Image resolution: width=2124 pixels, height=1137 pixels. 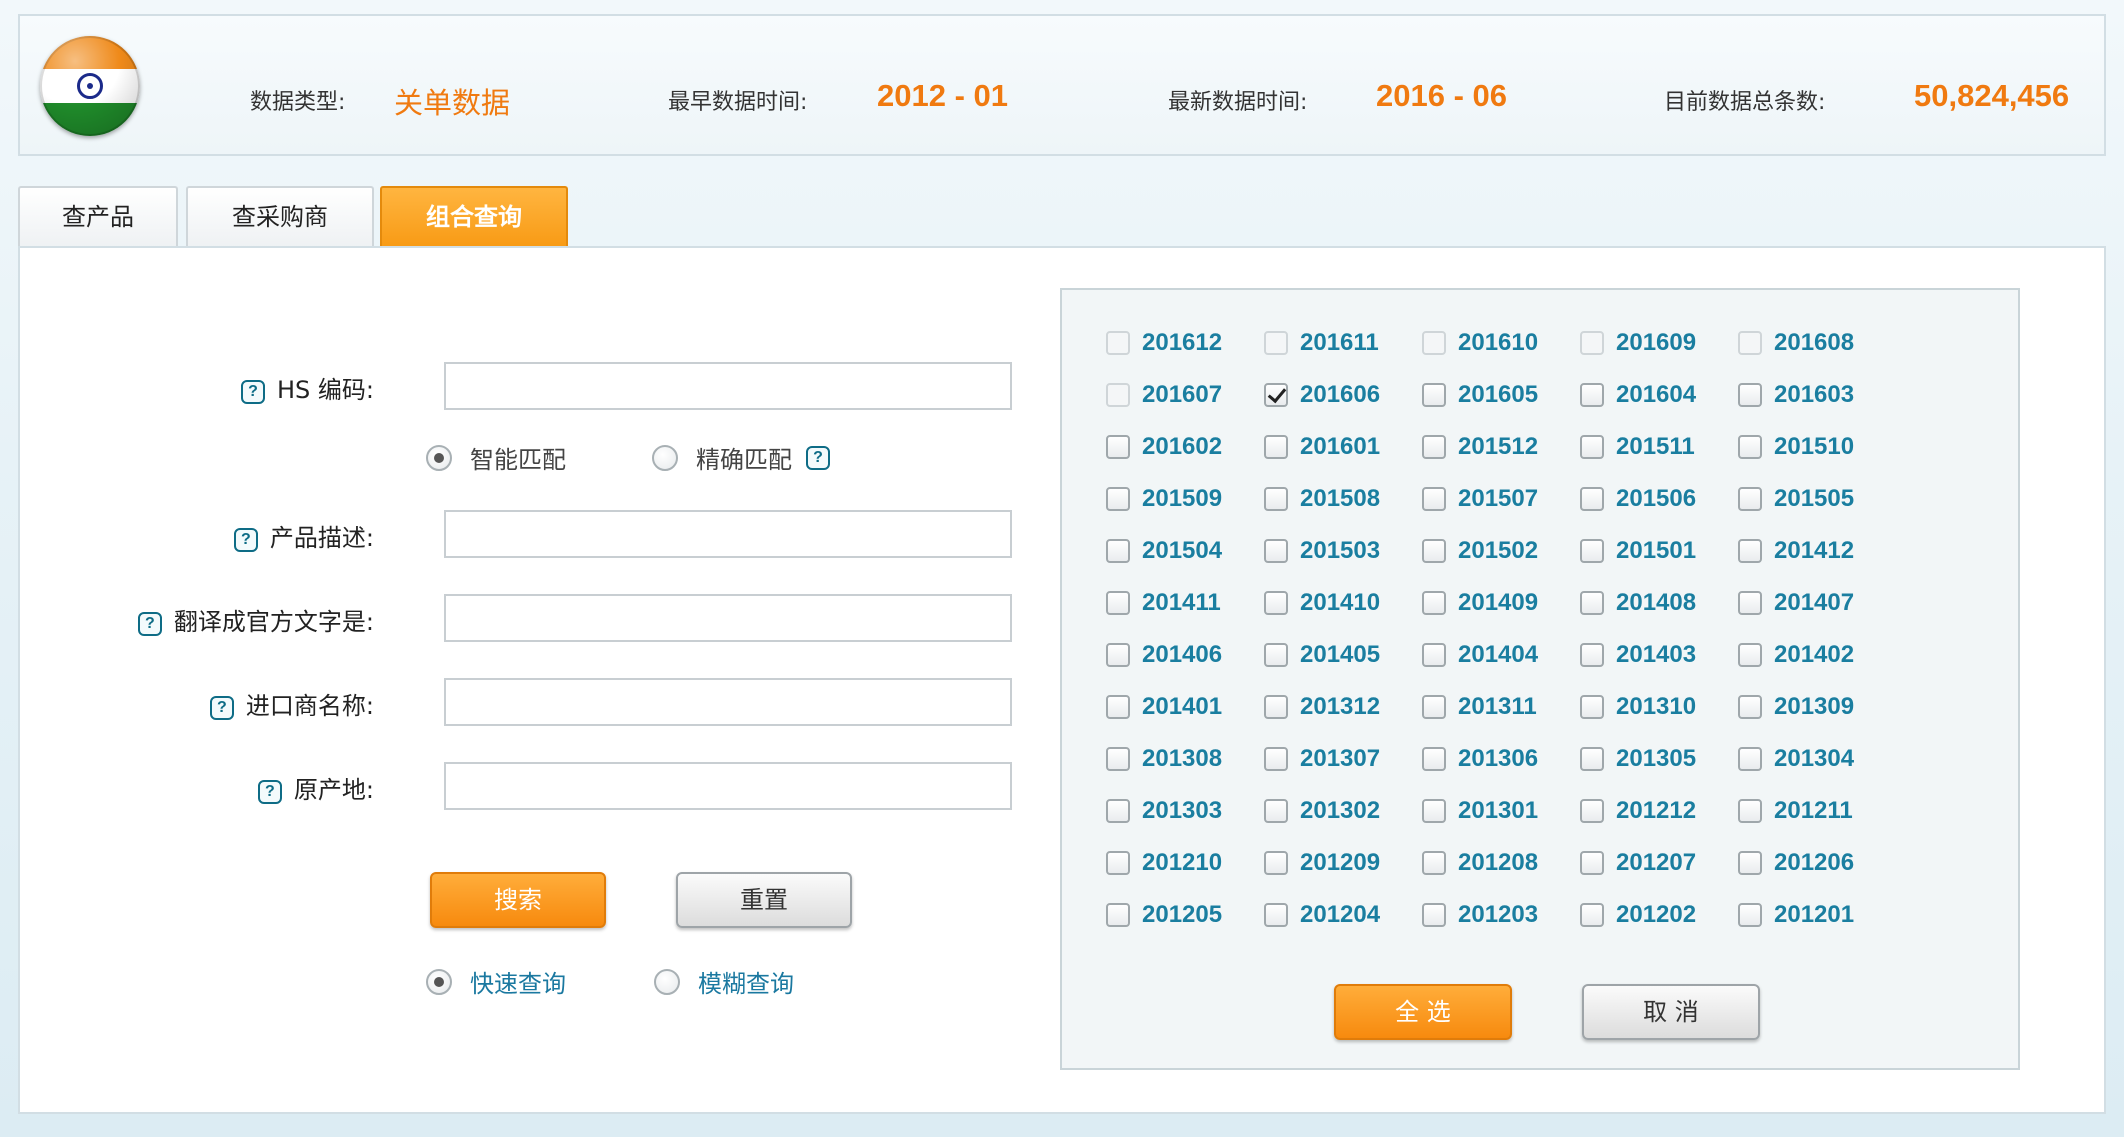 What do you see at coordinates (1423, 1012) in the screenshot?
I see `select-all-button: 全 选` at bounding box center [1423, 1012].